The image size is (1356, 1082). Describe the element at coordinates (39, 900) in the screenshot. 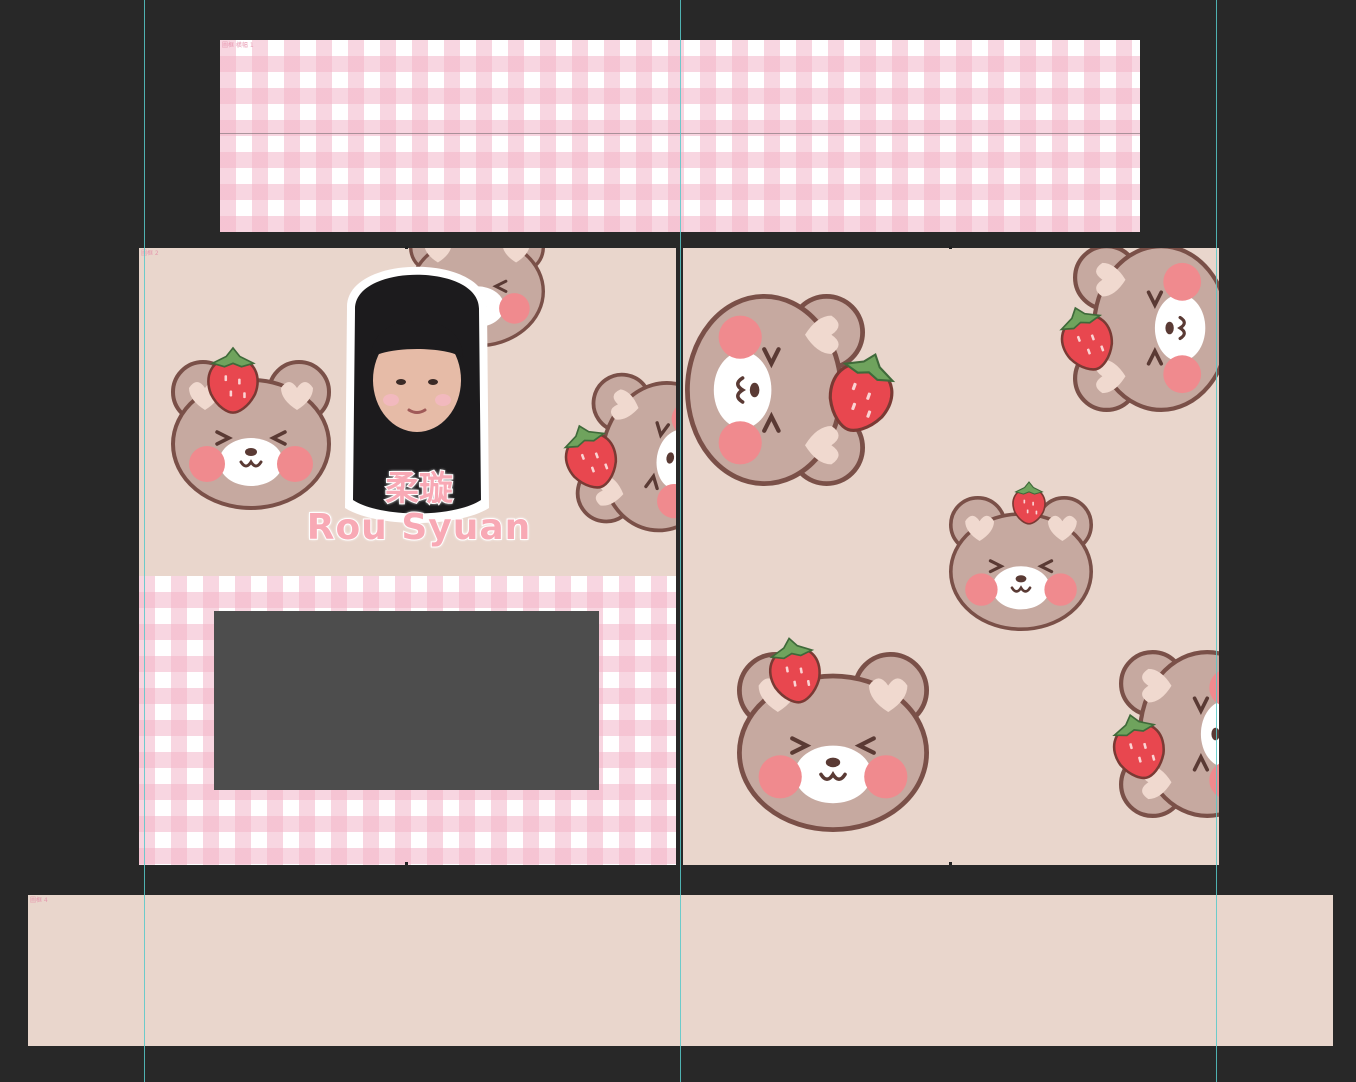

I see `artboard-label: 圖框 4` at that location.